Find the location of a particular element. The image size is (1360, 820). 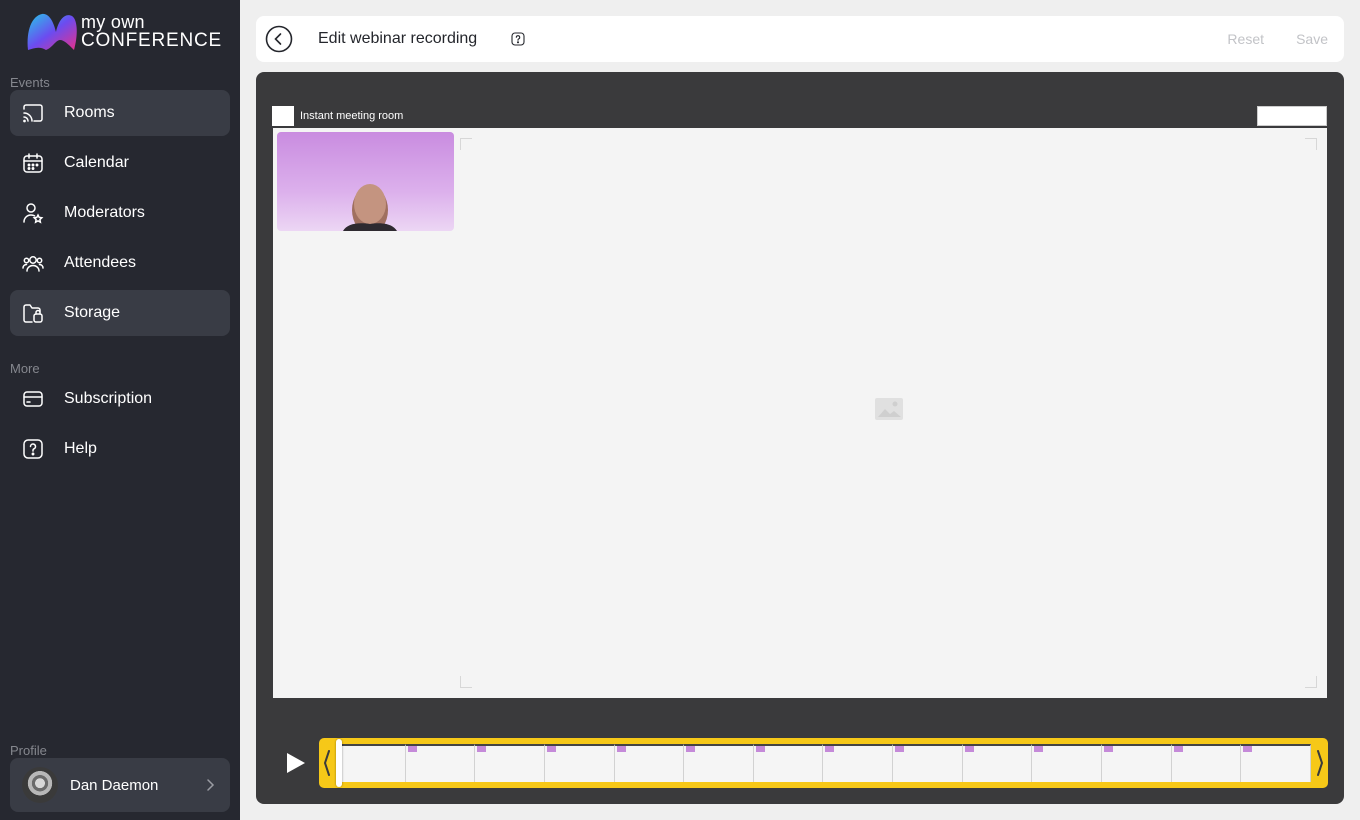

sidebar-item-label: Moderators is located at coordinates (104, 212).